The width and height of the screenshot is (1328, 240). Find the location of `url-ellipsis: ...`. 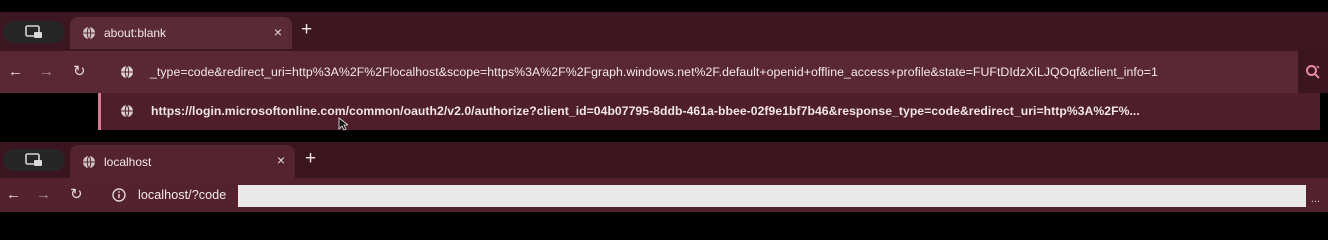

url-ellipsis: ... is located at coordinates (1315, 199).